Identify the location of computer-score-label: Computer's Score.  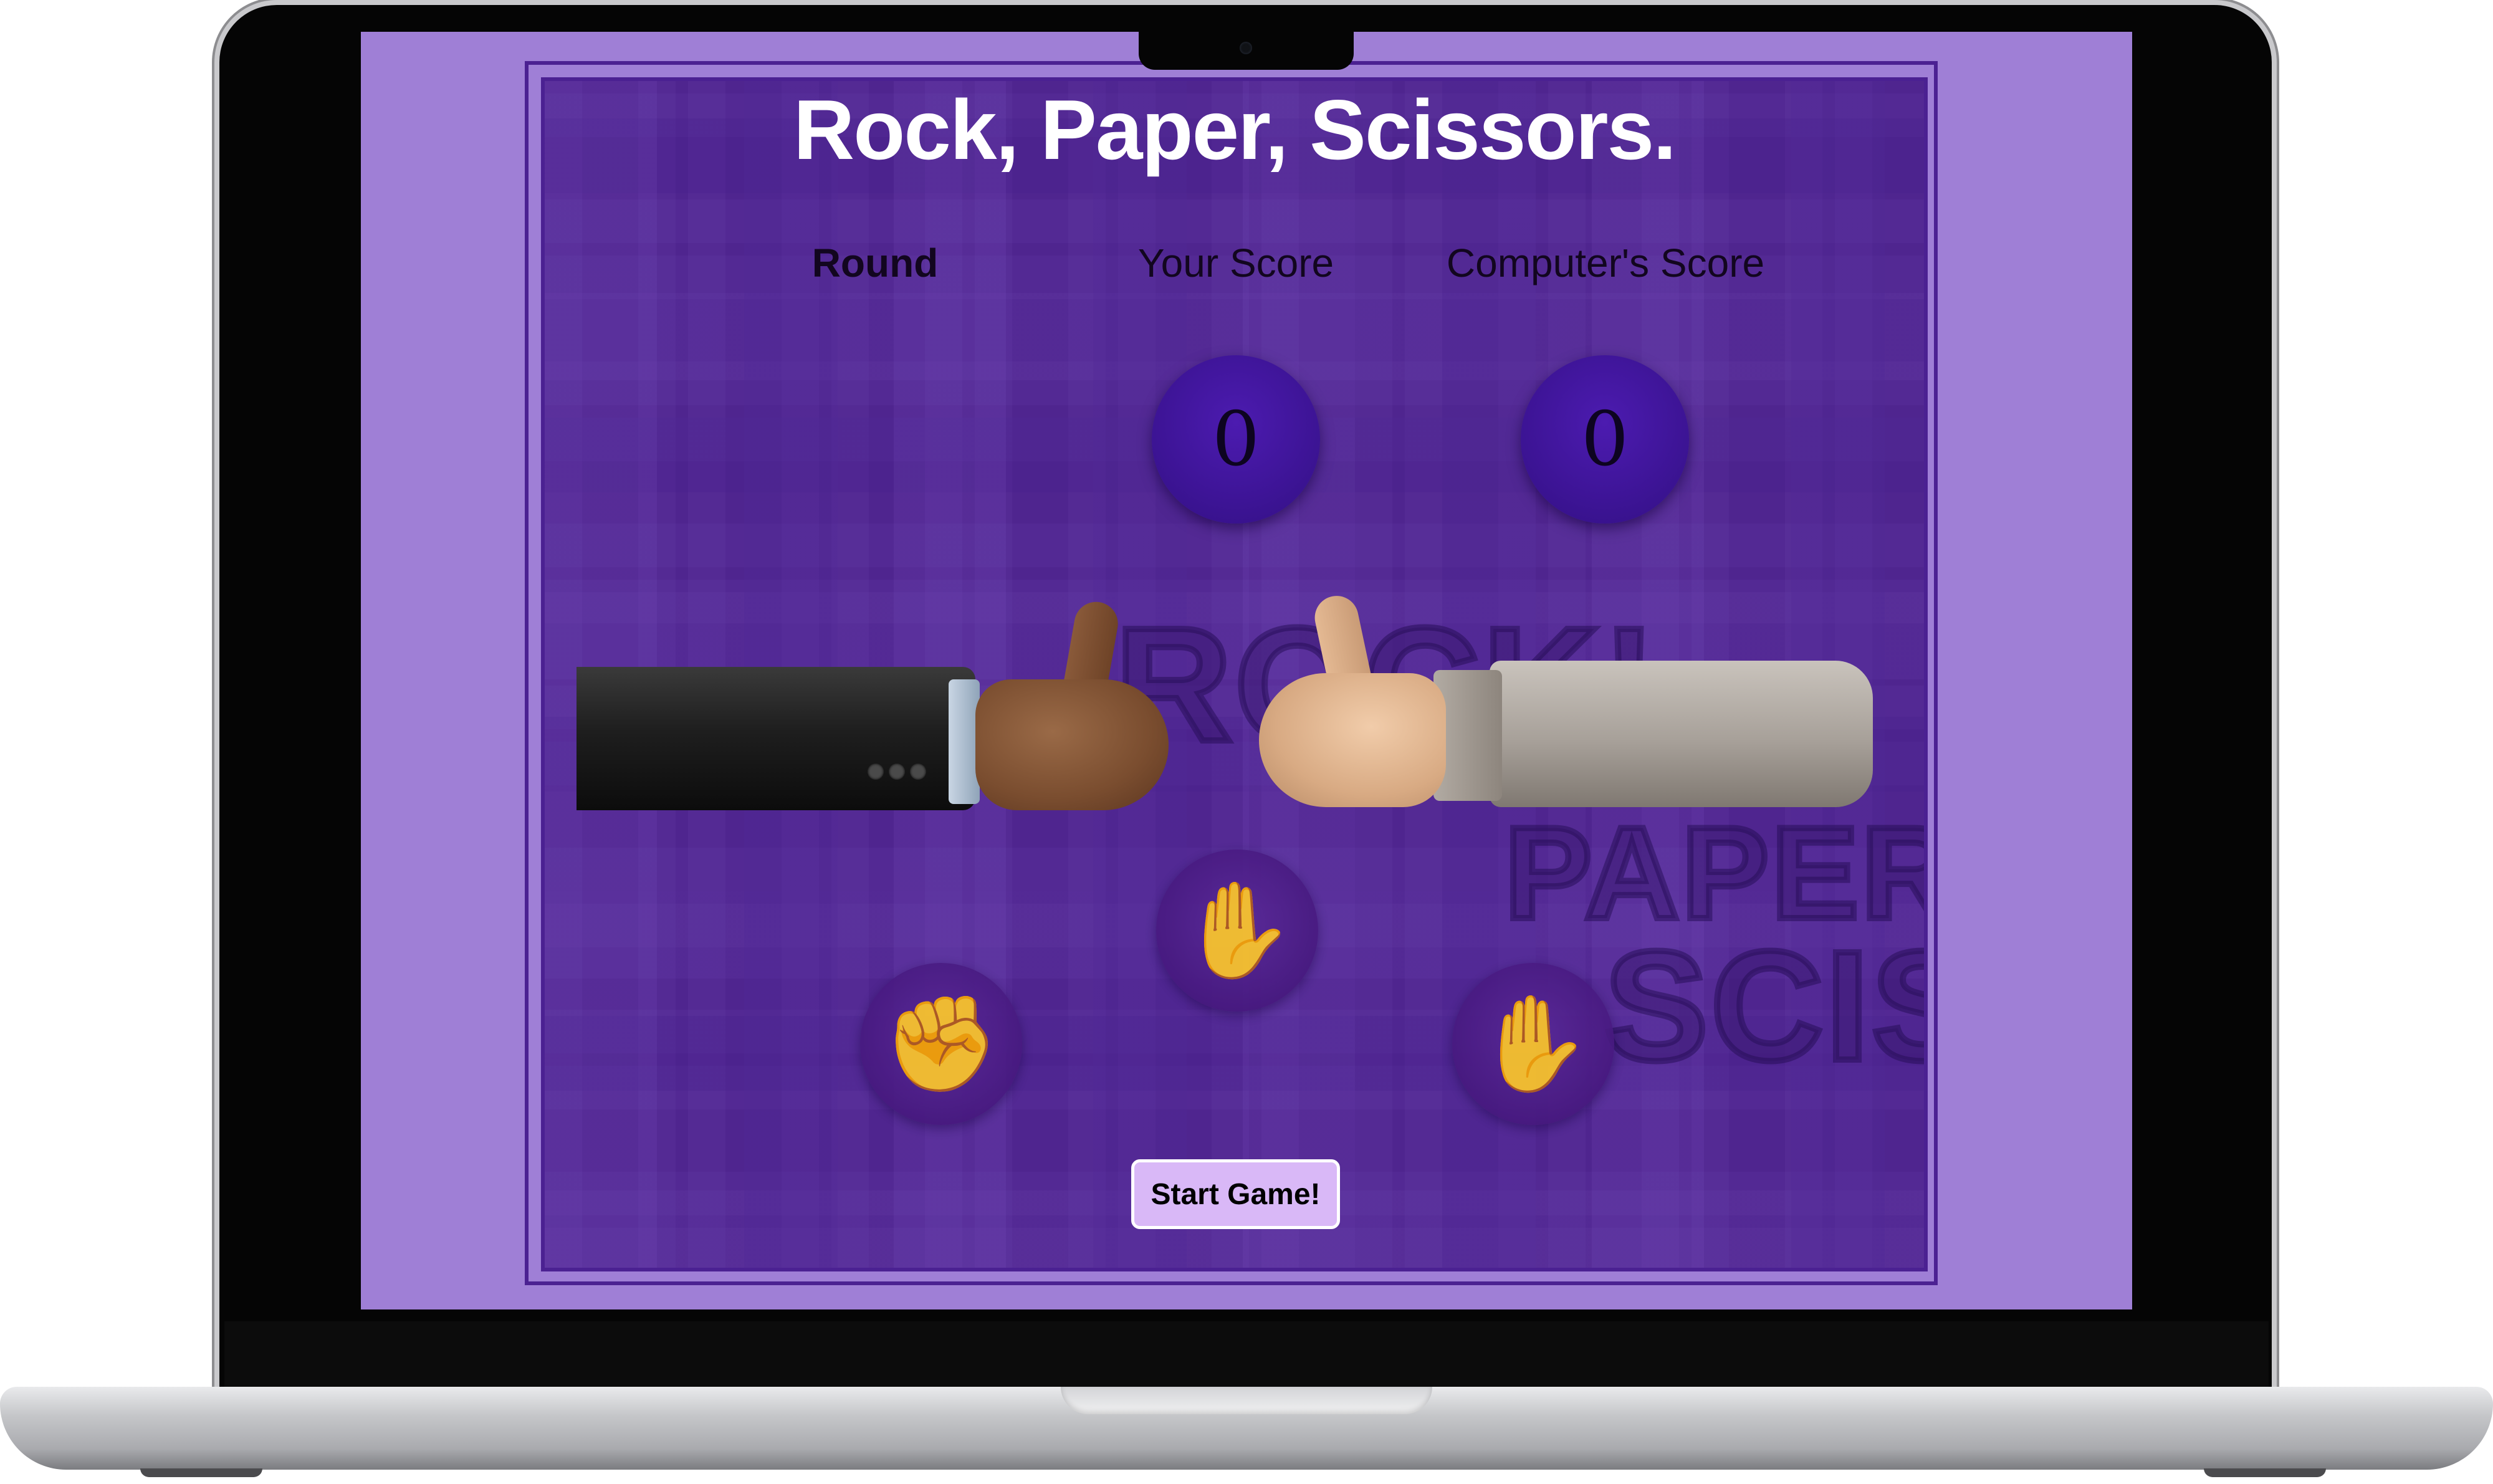
(1605, 263).